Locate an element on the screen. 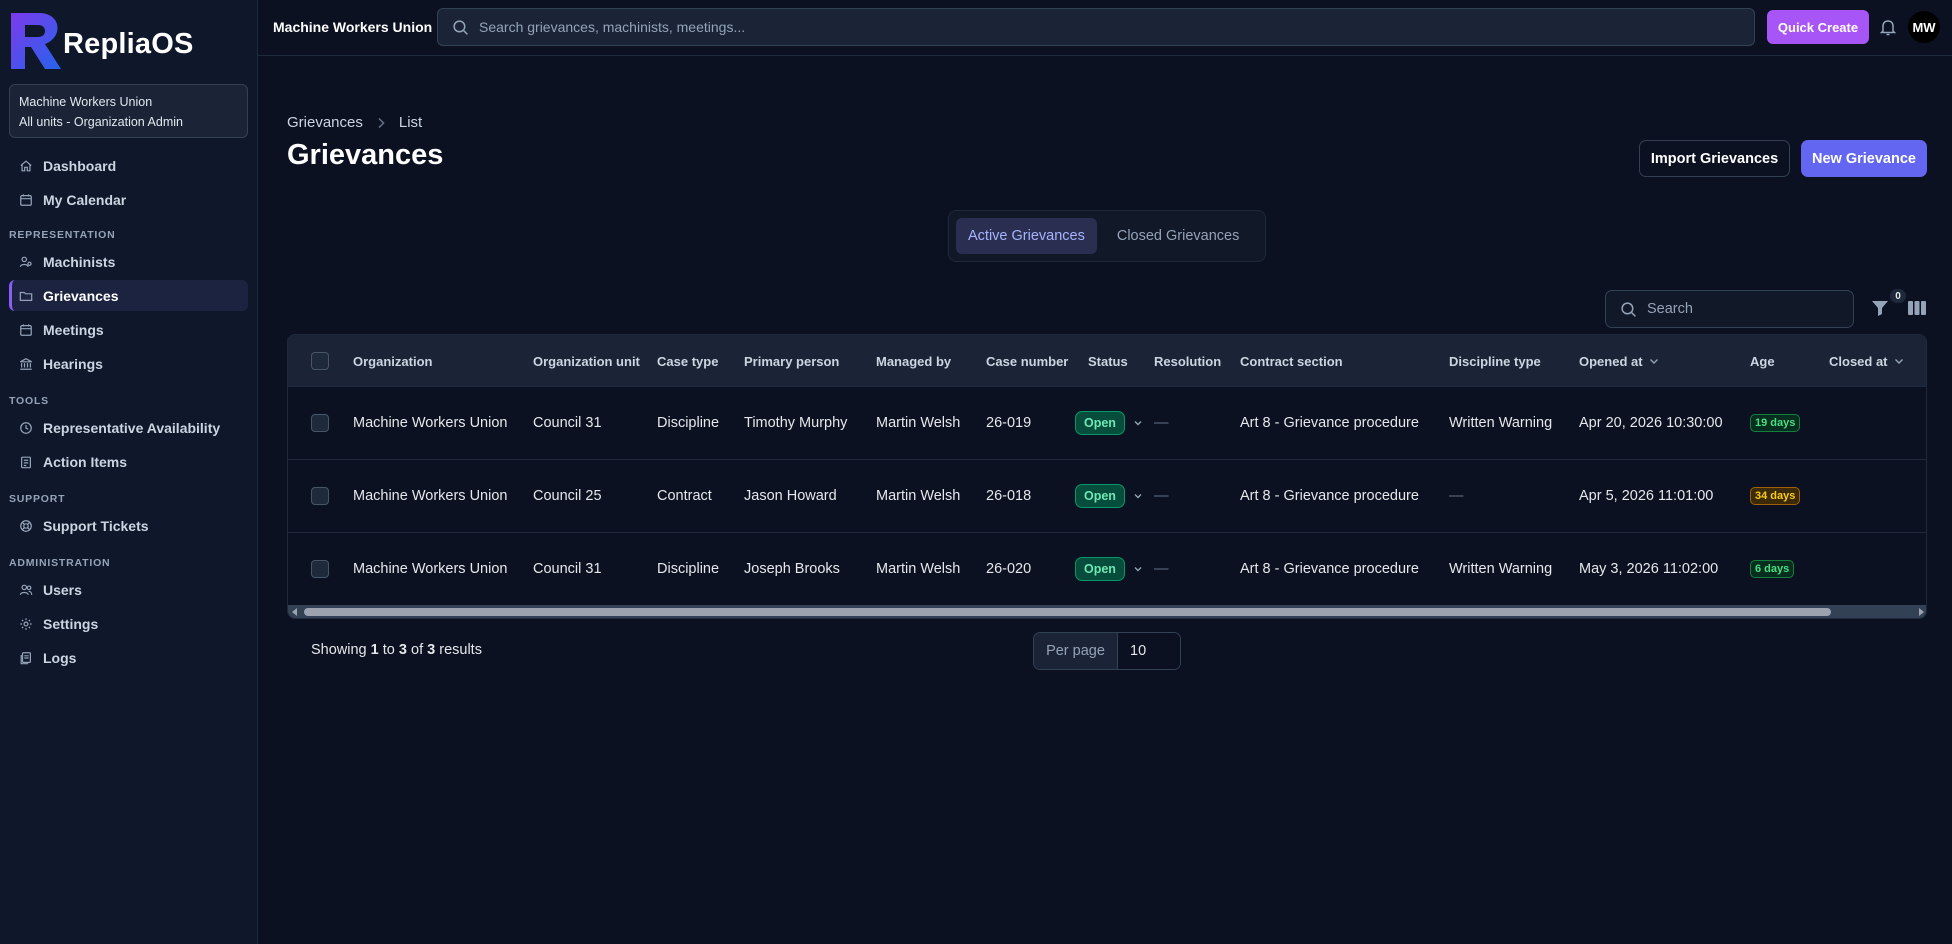 The width and height of the screenshot is (1952, 944). tab-closed-grievances: Closed Grievances is located at coordinates (1178, 236).